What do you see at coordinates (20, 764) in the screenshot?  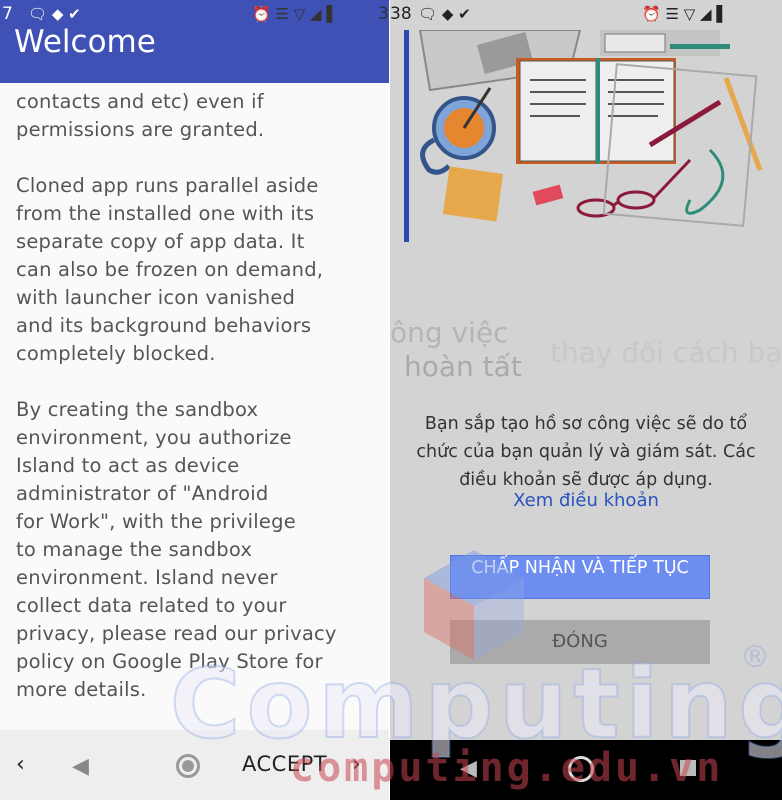 I see `previous-button: ‹` at bounding box center [20, 764].